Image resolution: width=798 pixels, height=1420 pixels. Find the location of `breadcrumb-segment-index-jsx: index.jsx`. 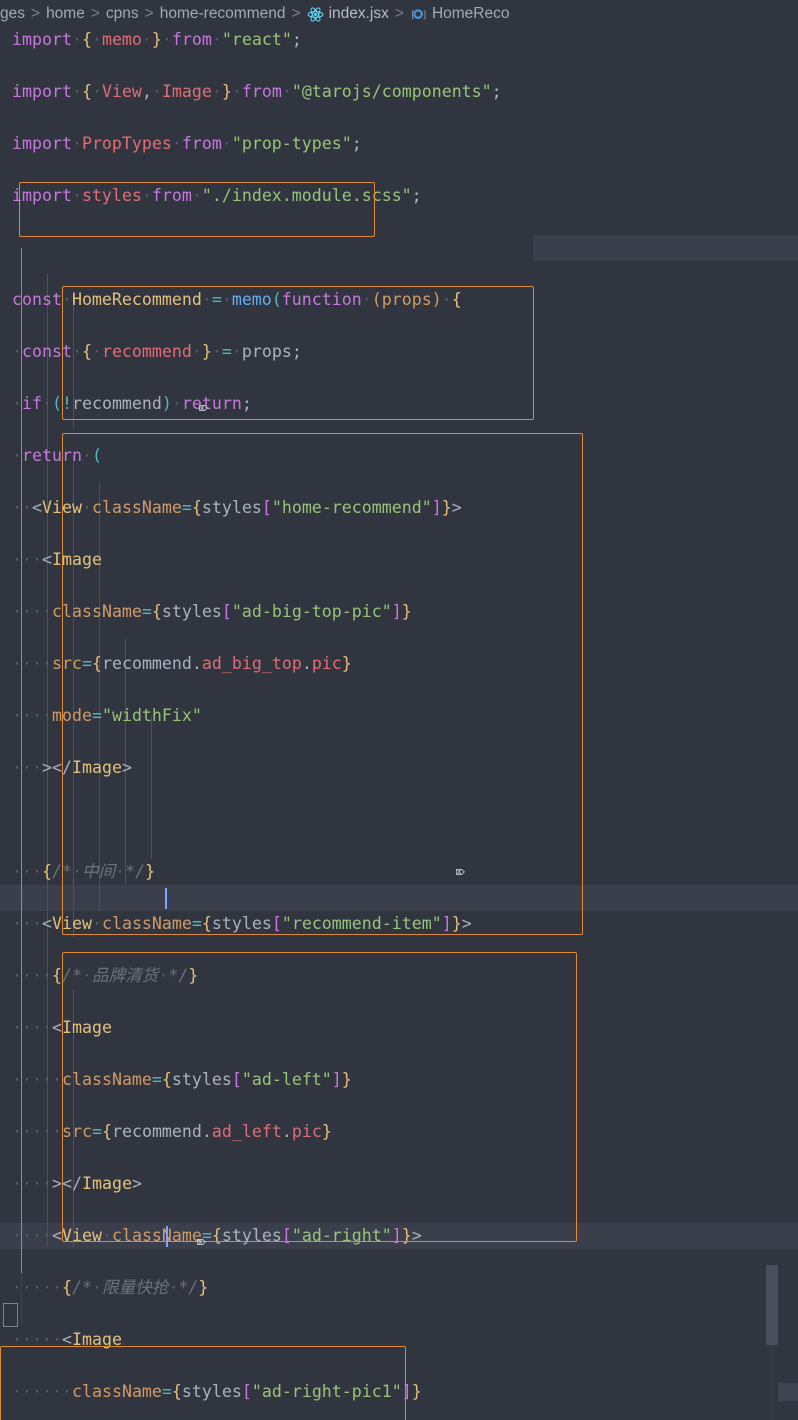

breadcrumb-segment-index-jsx: index.jsx is located at coordinates (359, 14).